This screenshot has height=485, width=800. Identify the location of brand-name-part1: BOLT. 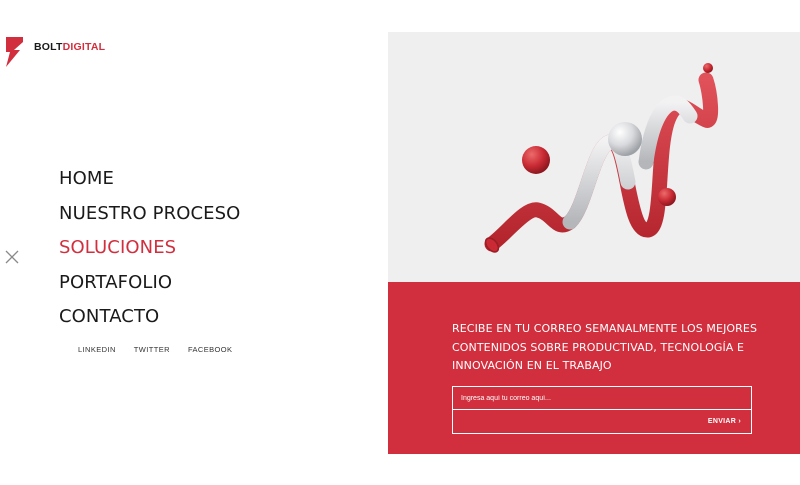
(48, 47).